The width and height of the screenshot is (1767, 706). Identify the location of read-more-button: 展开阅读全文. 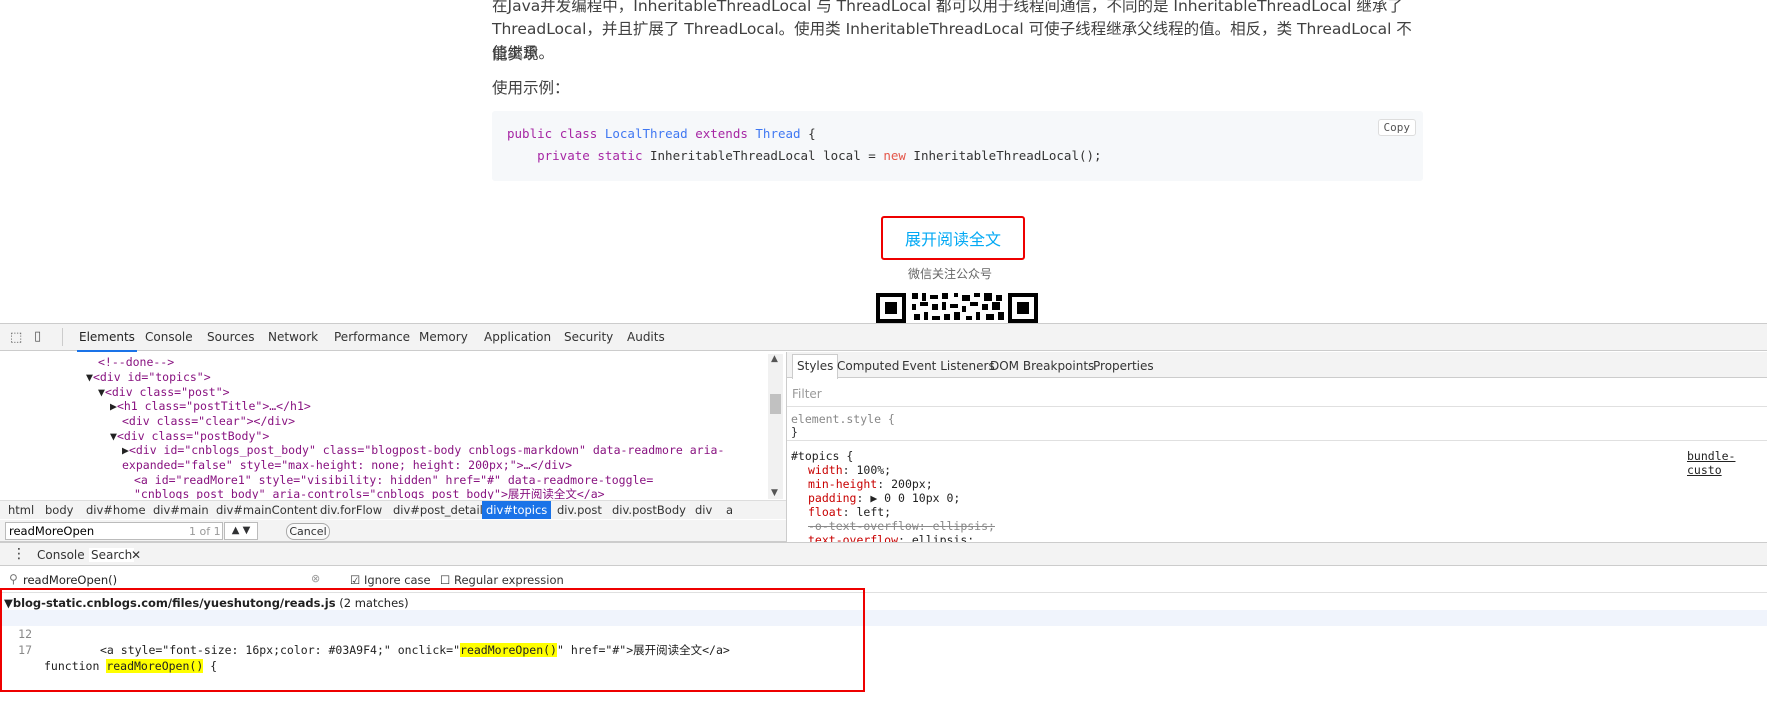
(953, 238).